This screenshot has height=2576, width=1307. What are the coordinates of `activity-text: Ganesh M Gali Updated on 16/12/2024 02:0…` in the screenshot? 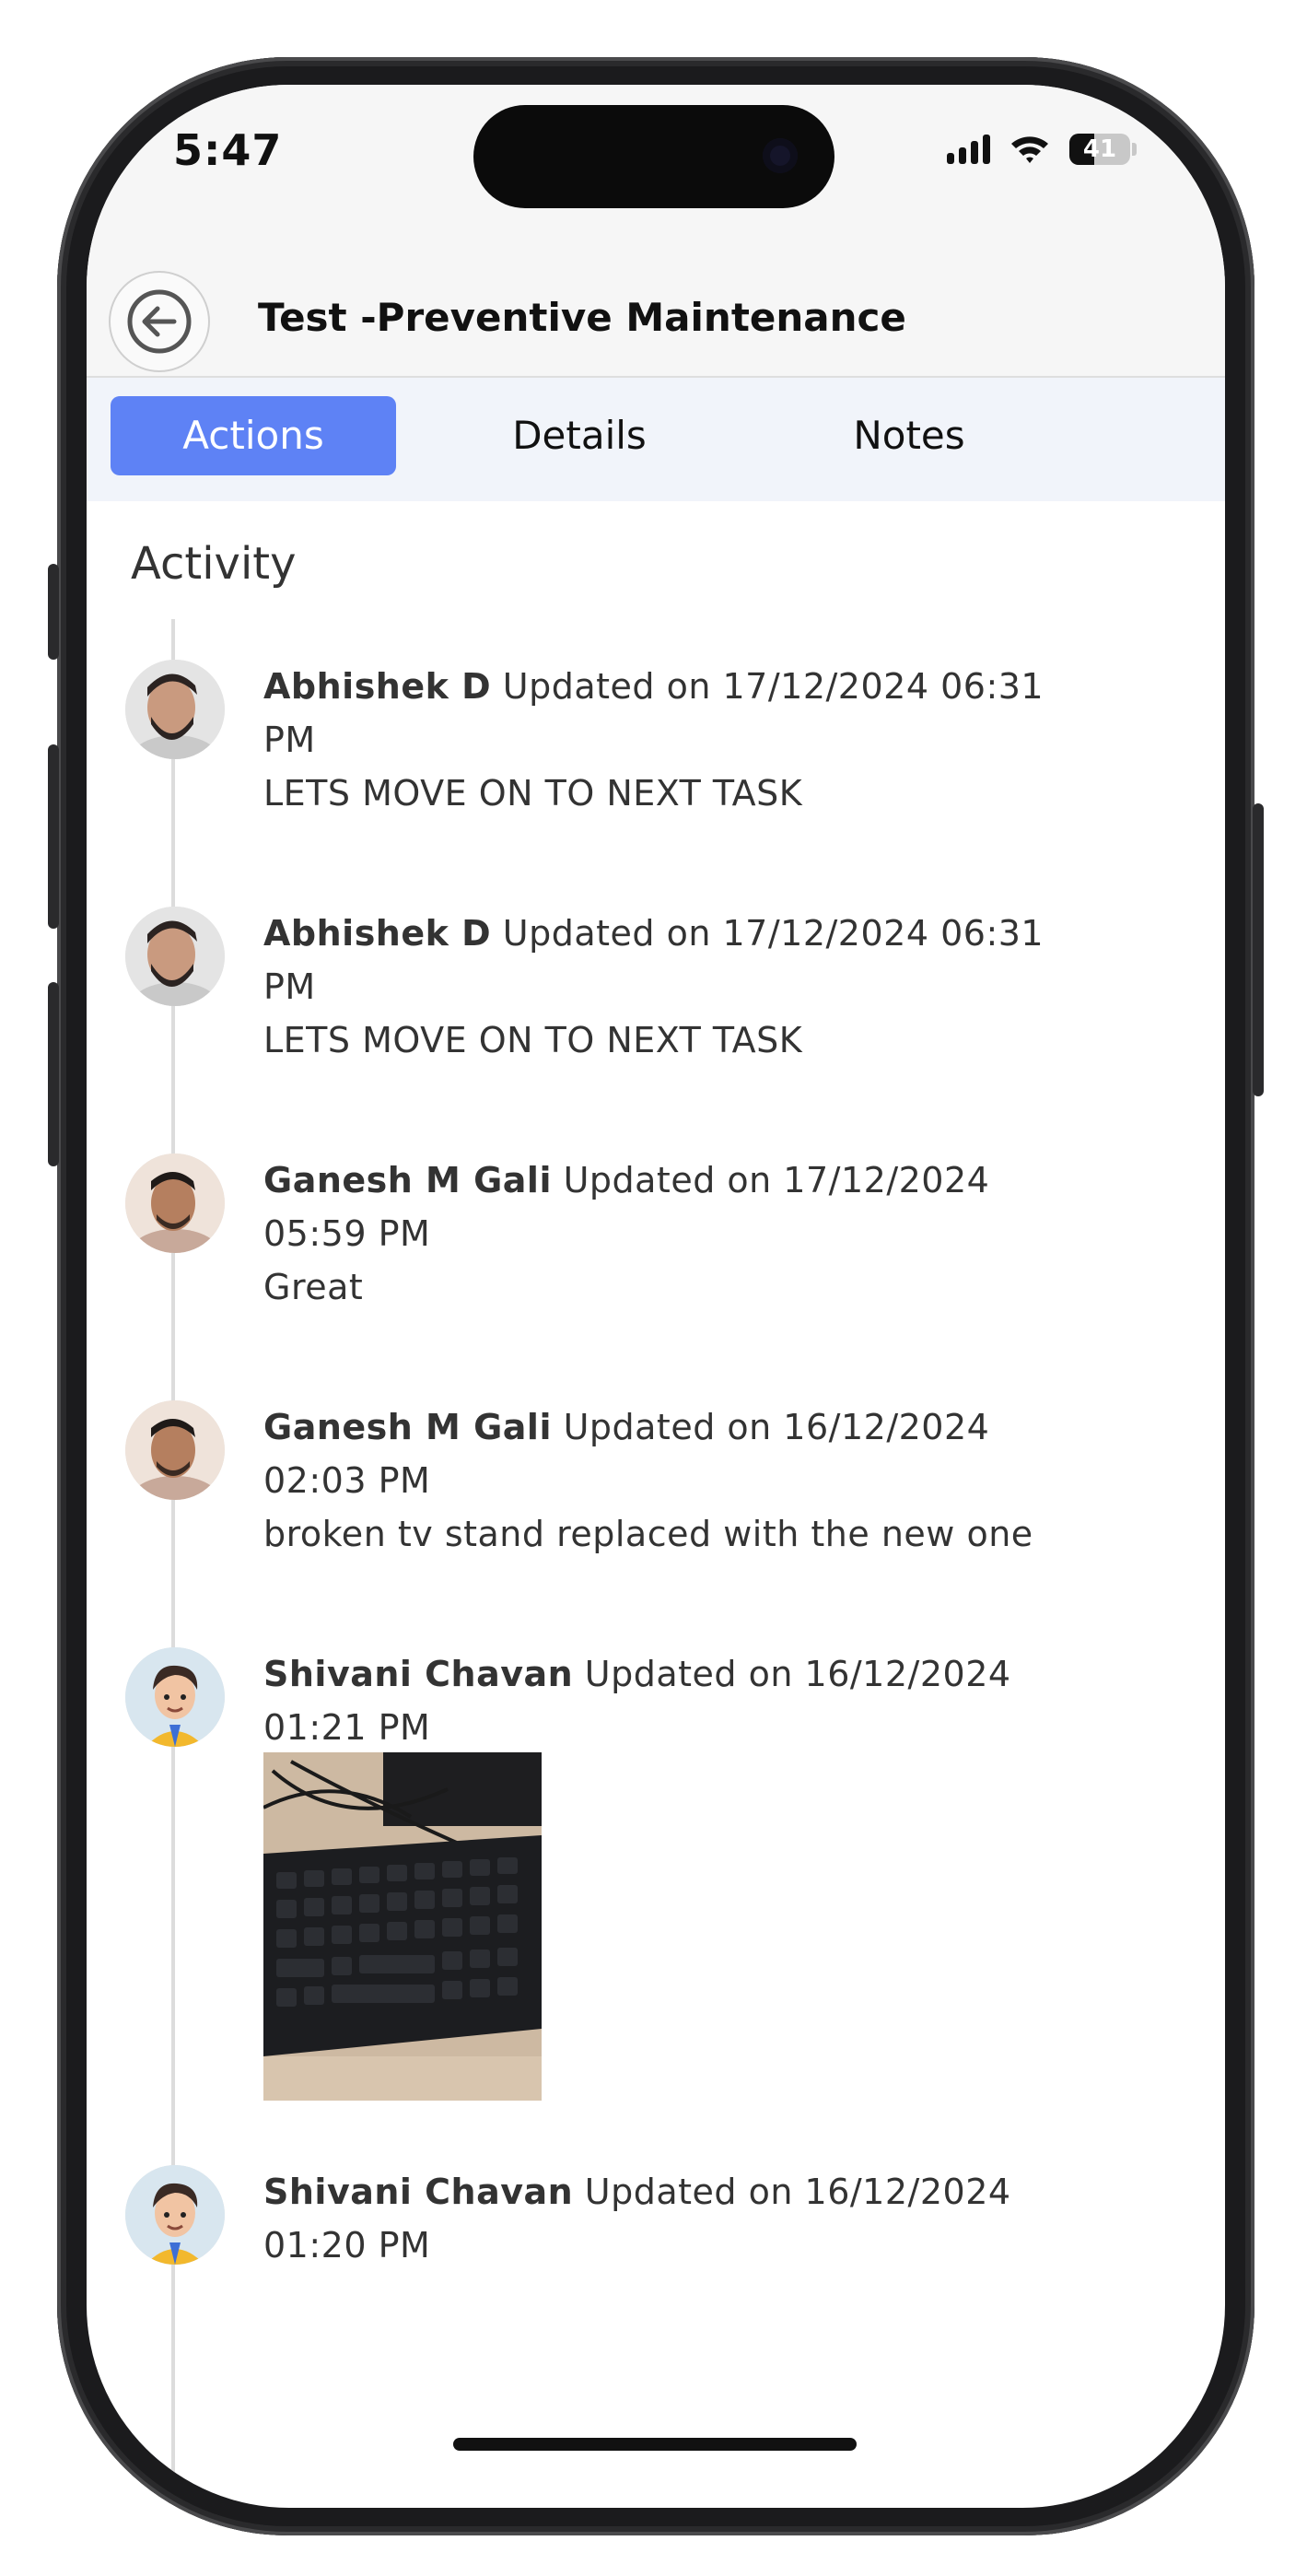 It's located at (669, 1480).